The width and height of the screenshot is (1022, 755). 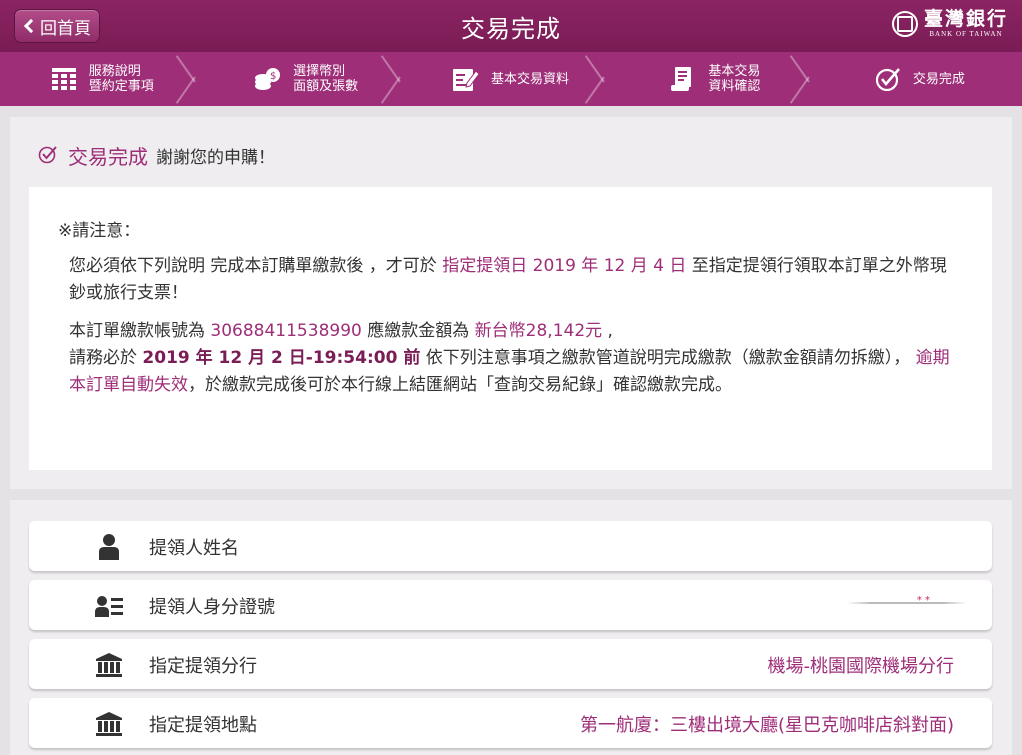 I want to click on notice-title: ※請注意：, so click(x=99, y=231).